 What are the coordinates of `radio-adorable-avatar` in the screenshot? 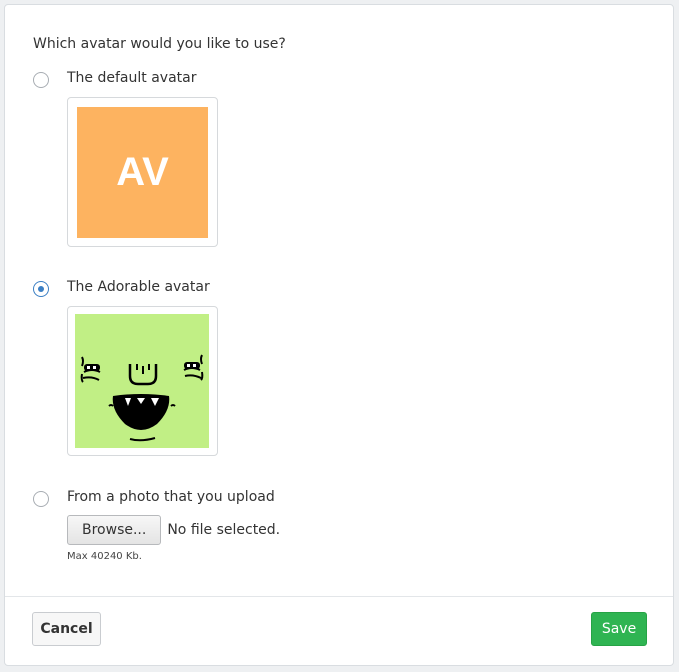 It's located at (41, 289).